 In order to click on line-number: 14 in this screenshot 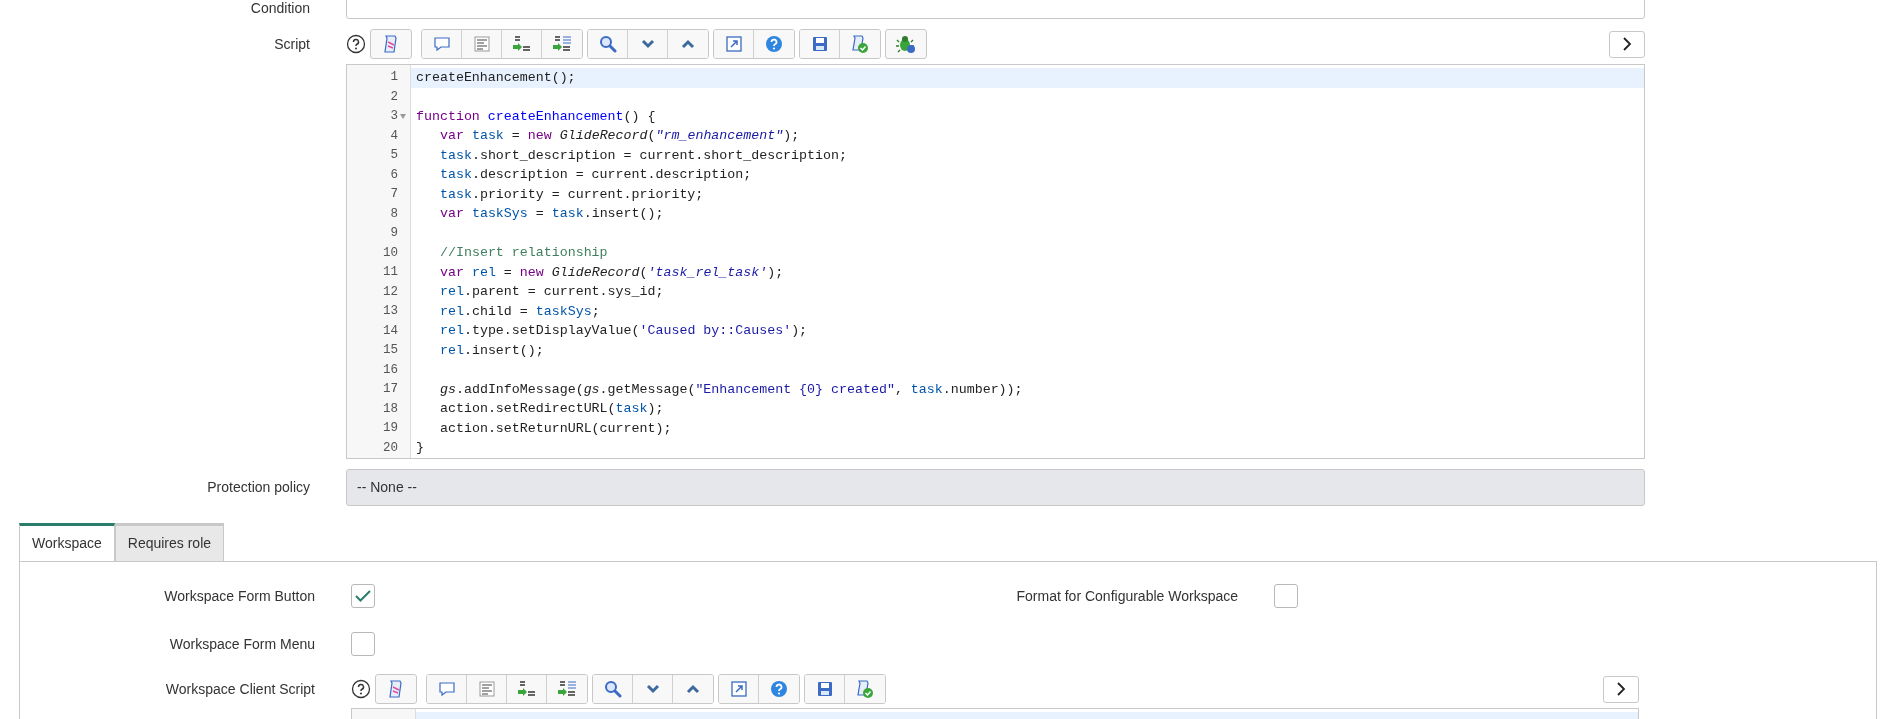, I will do `click(390, 331)`.